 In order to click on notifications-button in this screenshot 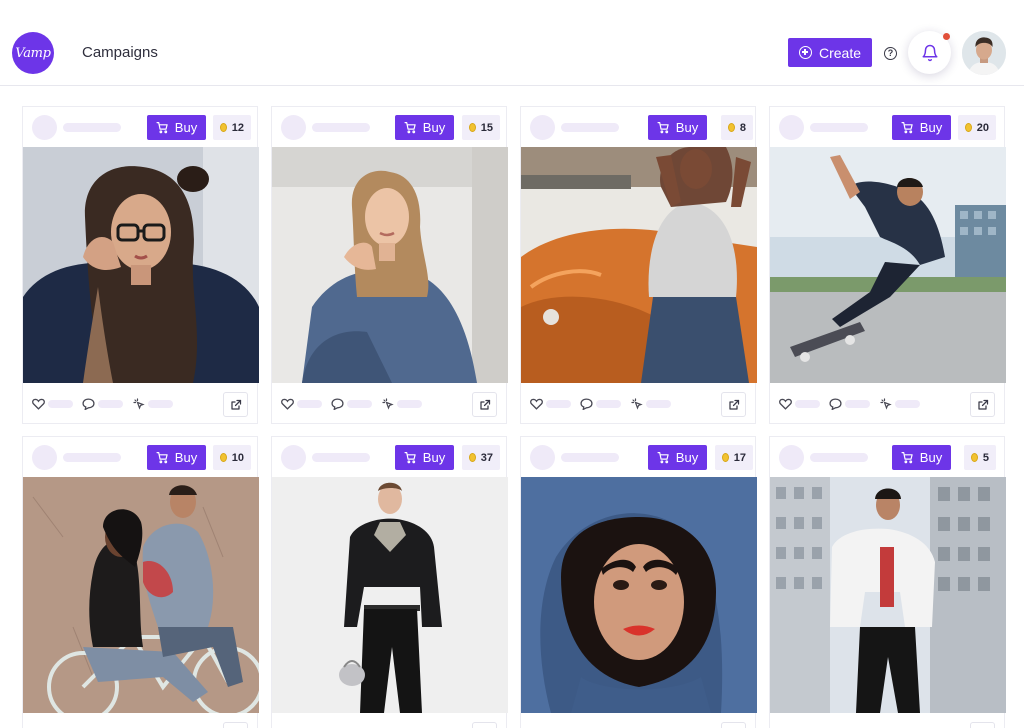, I will do `click(929, 52)`.